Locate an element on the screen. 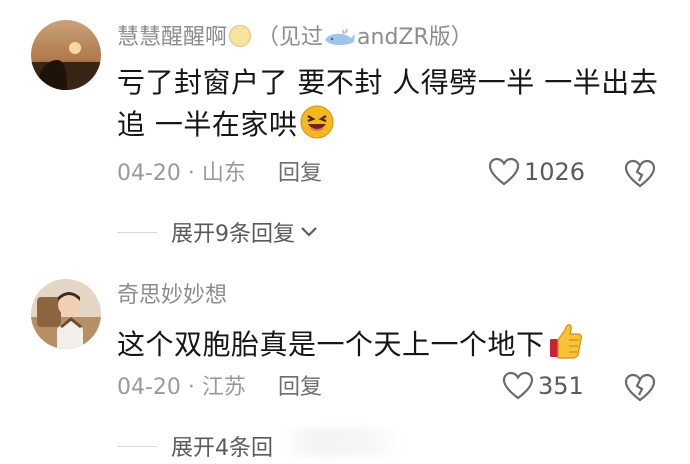 Image resolution: width=690 pixels, height=464 pixels. comment-content: 这个双胞胎真是一个天上一个地下 is located at coordinates (389, 347).